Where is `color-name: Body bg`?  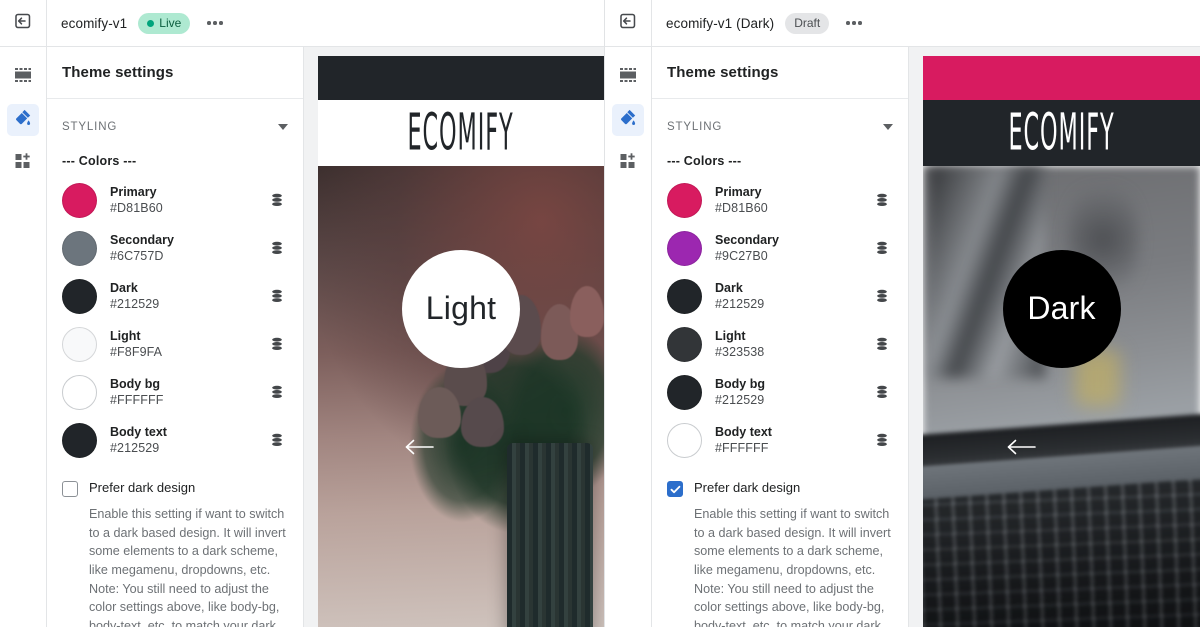
color-name: Body bg is located at coordinates (135, 384).